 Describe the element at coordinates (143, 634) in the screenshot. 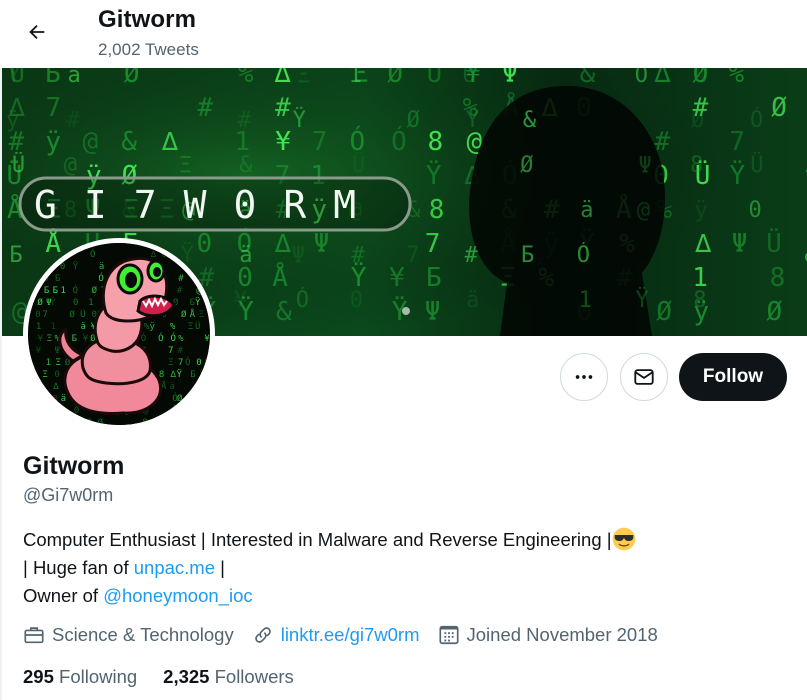

I see `category-label: Science & Technology` at that location.